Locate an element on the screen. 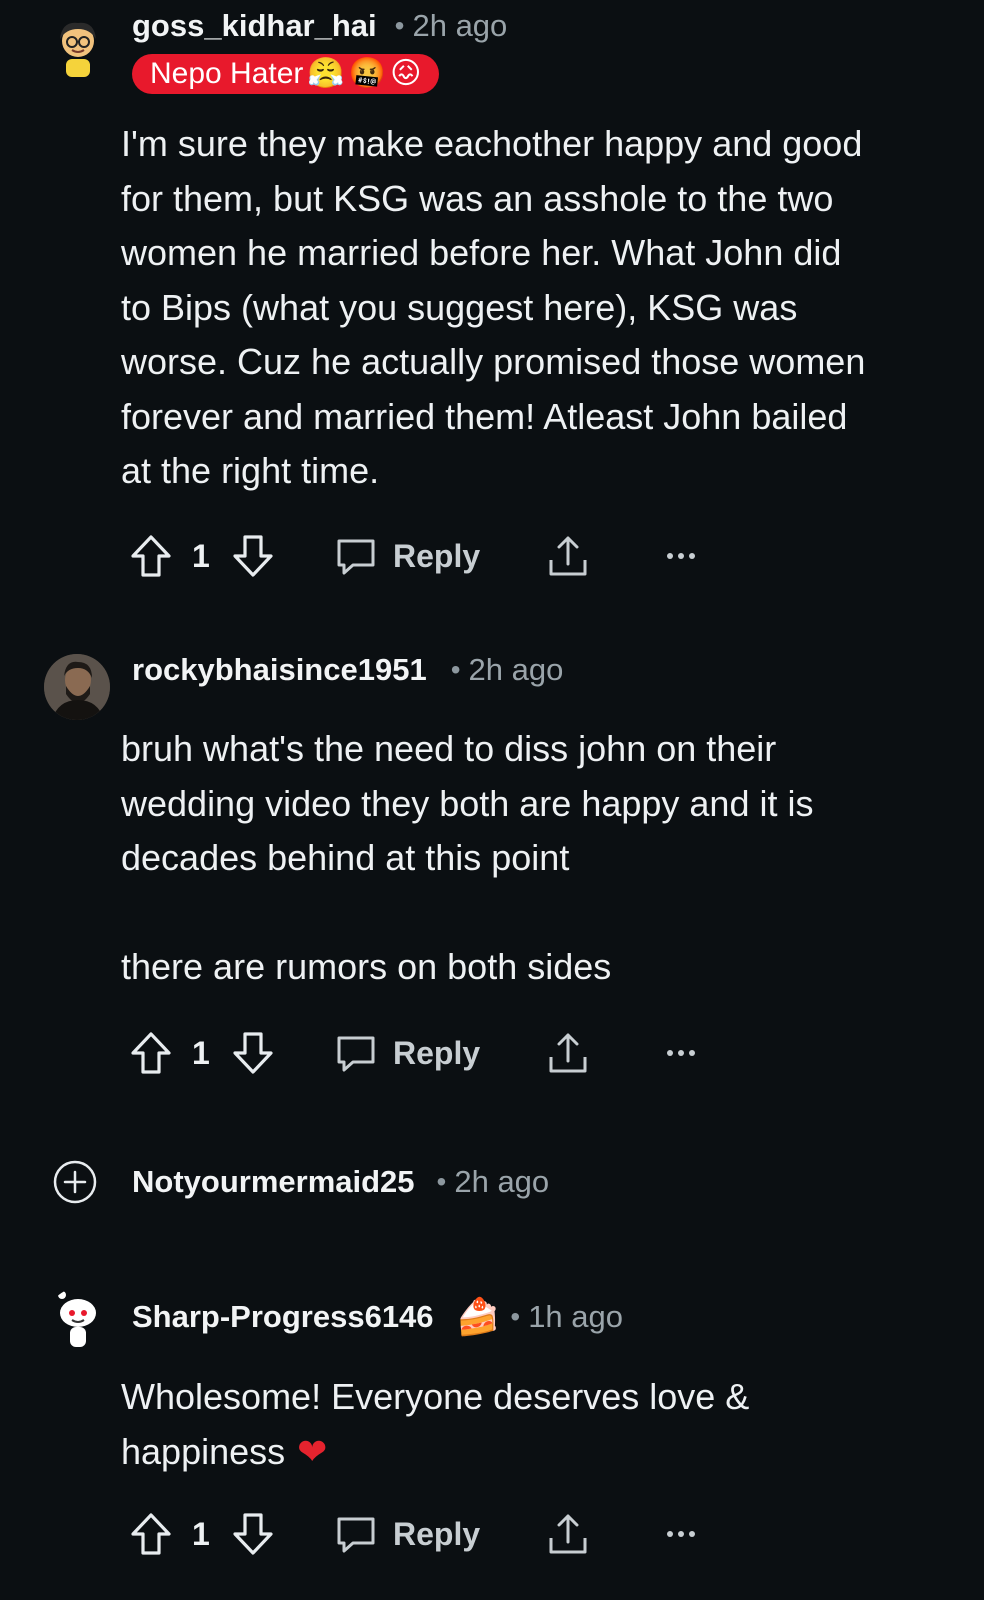  comment-header: goss_kidhar_hai • 2h ago is located at coordinates (319, 26).